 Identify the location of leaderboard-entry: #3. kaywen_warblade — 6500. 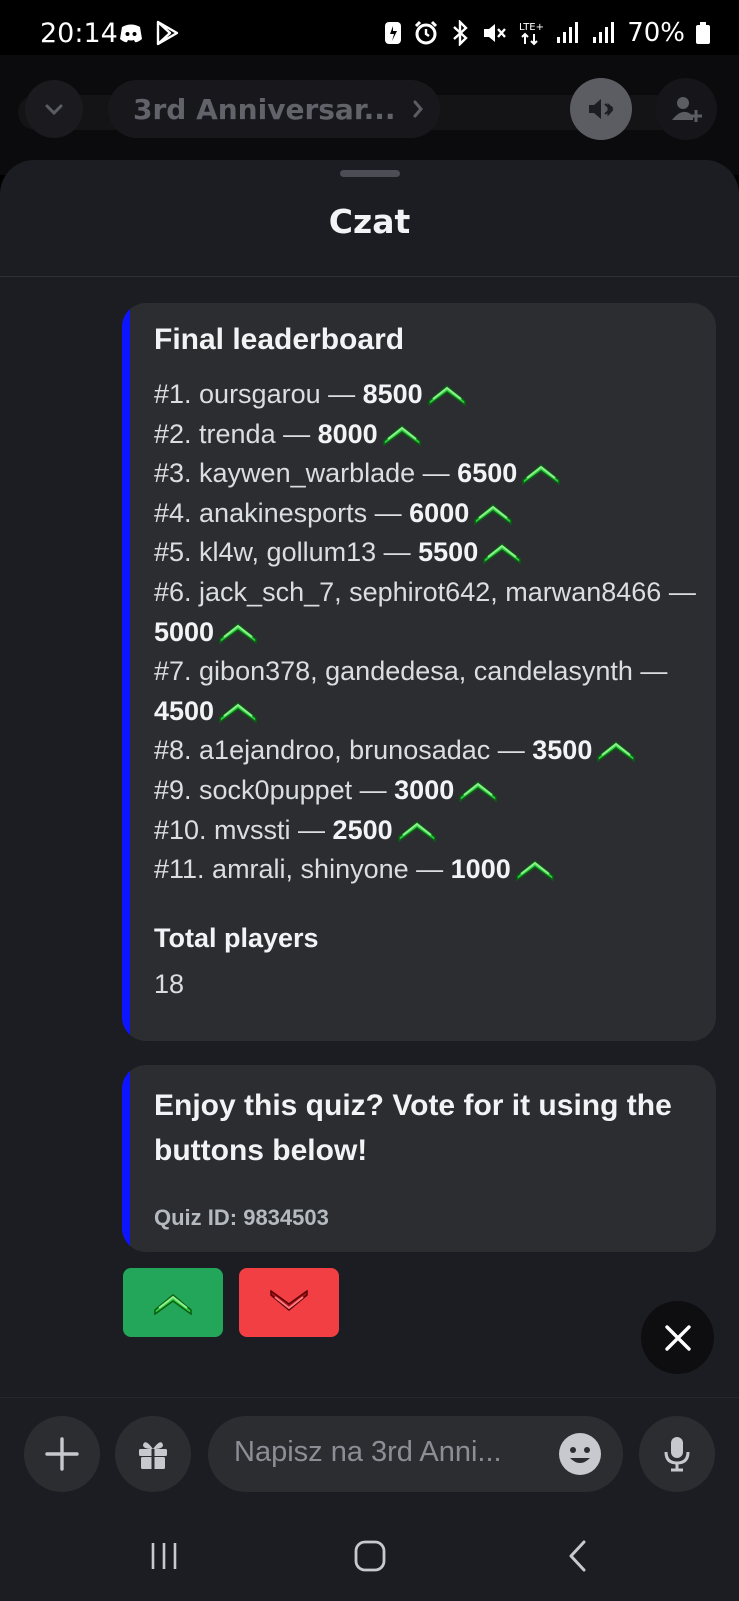
(426, 474).